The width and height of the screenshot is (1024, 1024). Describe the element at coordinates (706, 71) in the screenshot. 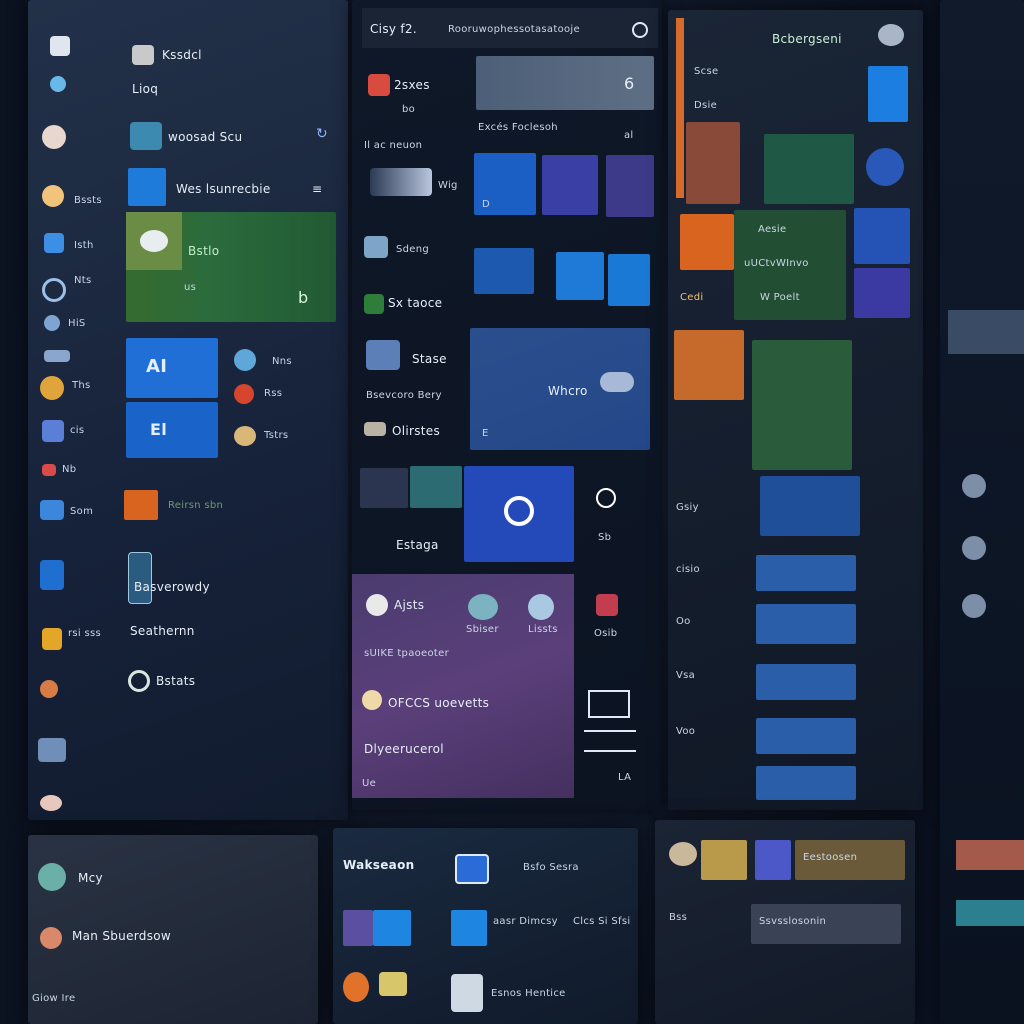

I see `list-item-label: Scse` at that location.